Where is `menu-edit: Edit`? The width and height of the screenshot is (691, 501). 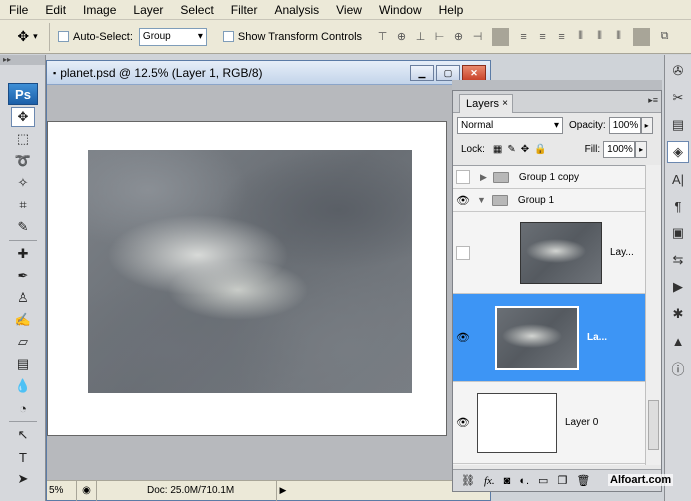 menu-edit: Edit is located at coordinates (55, 10).